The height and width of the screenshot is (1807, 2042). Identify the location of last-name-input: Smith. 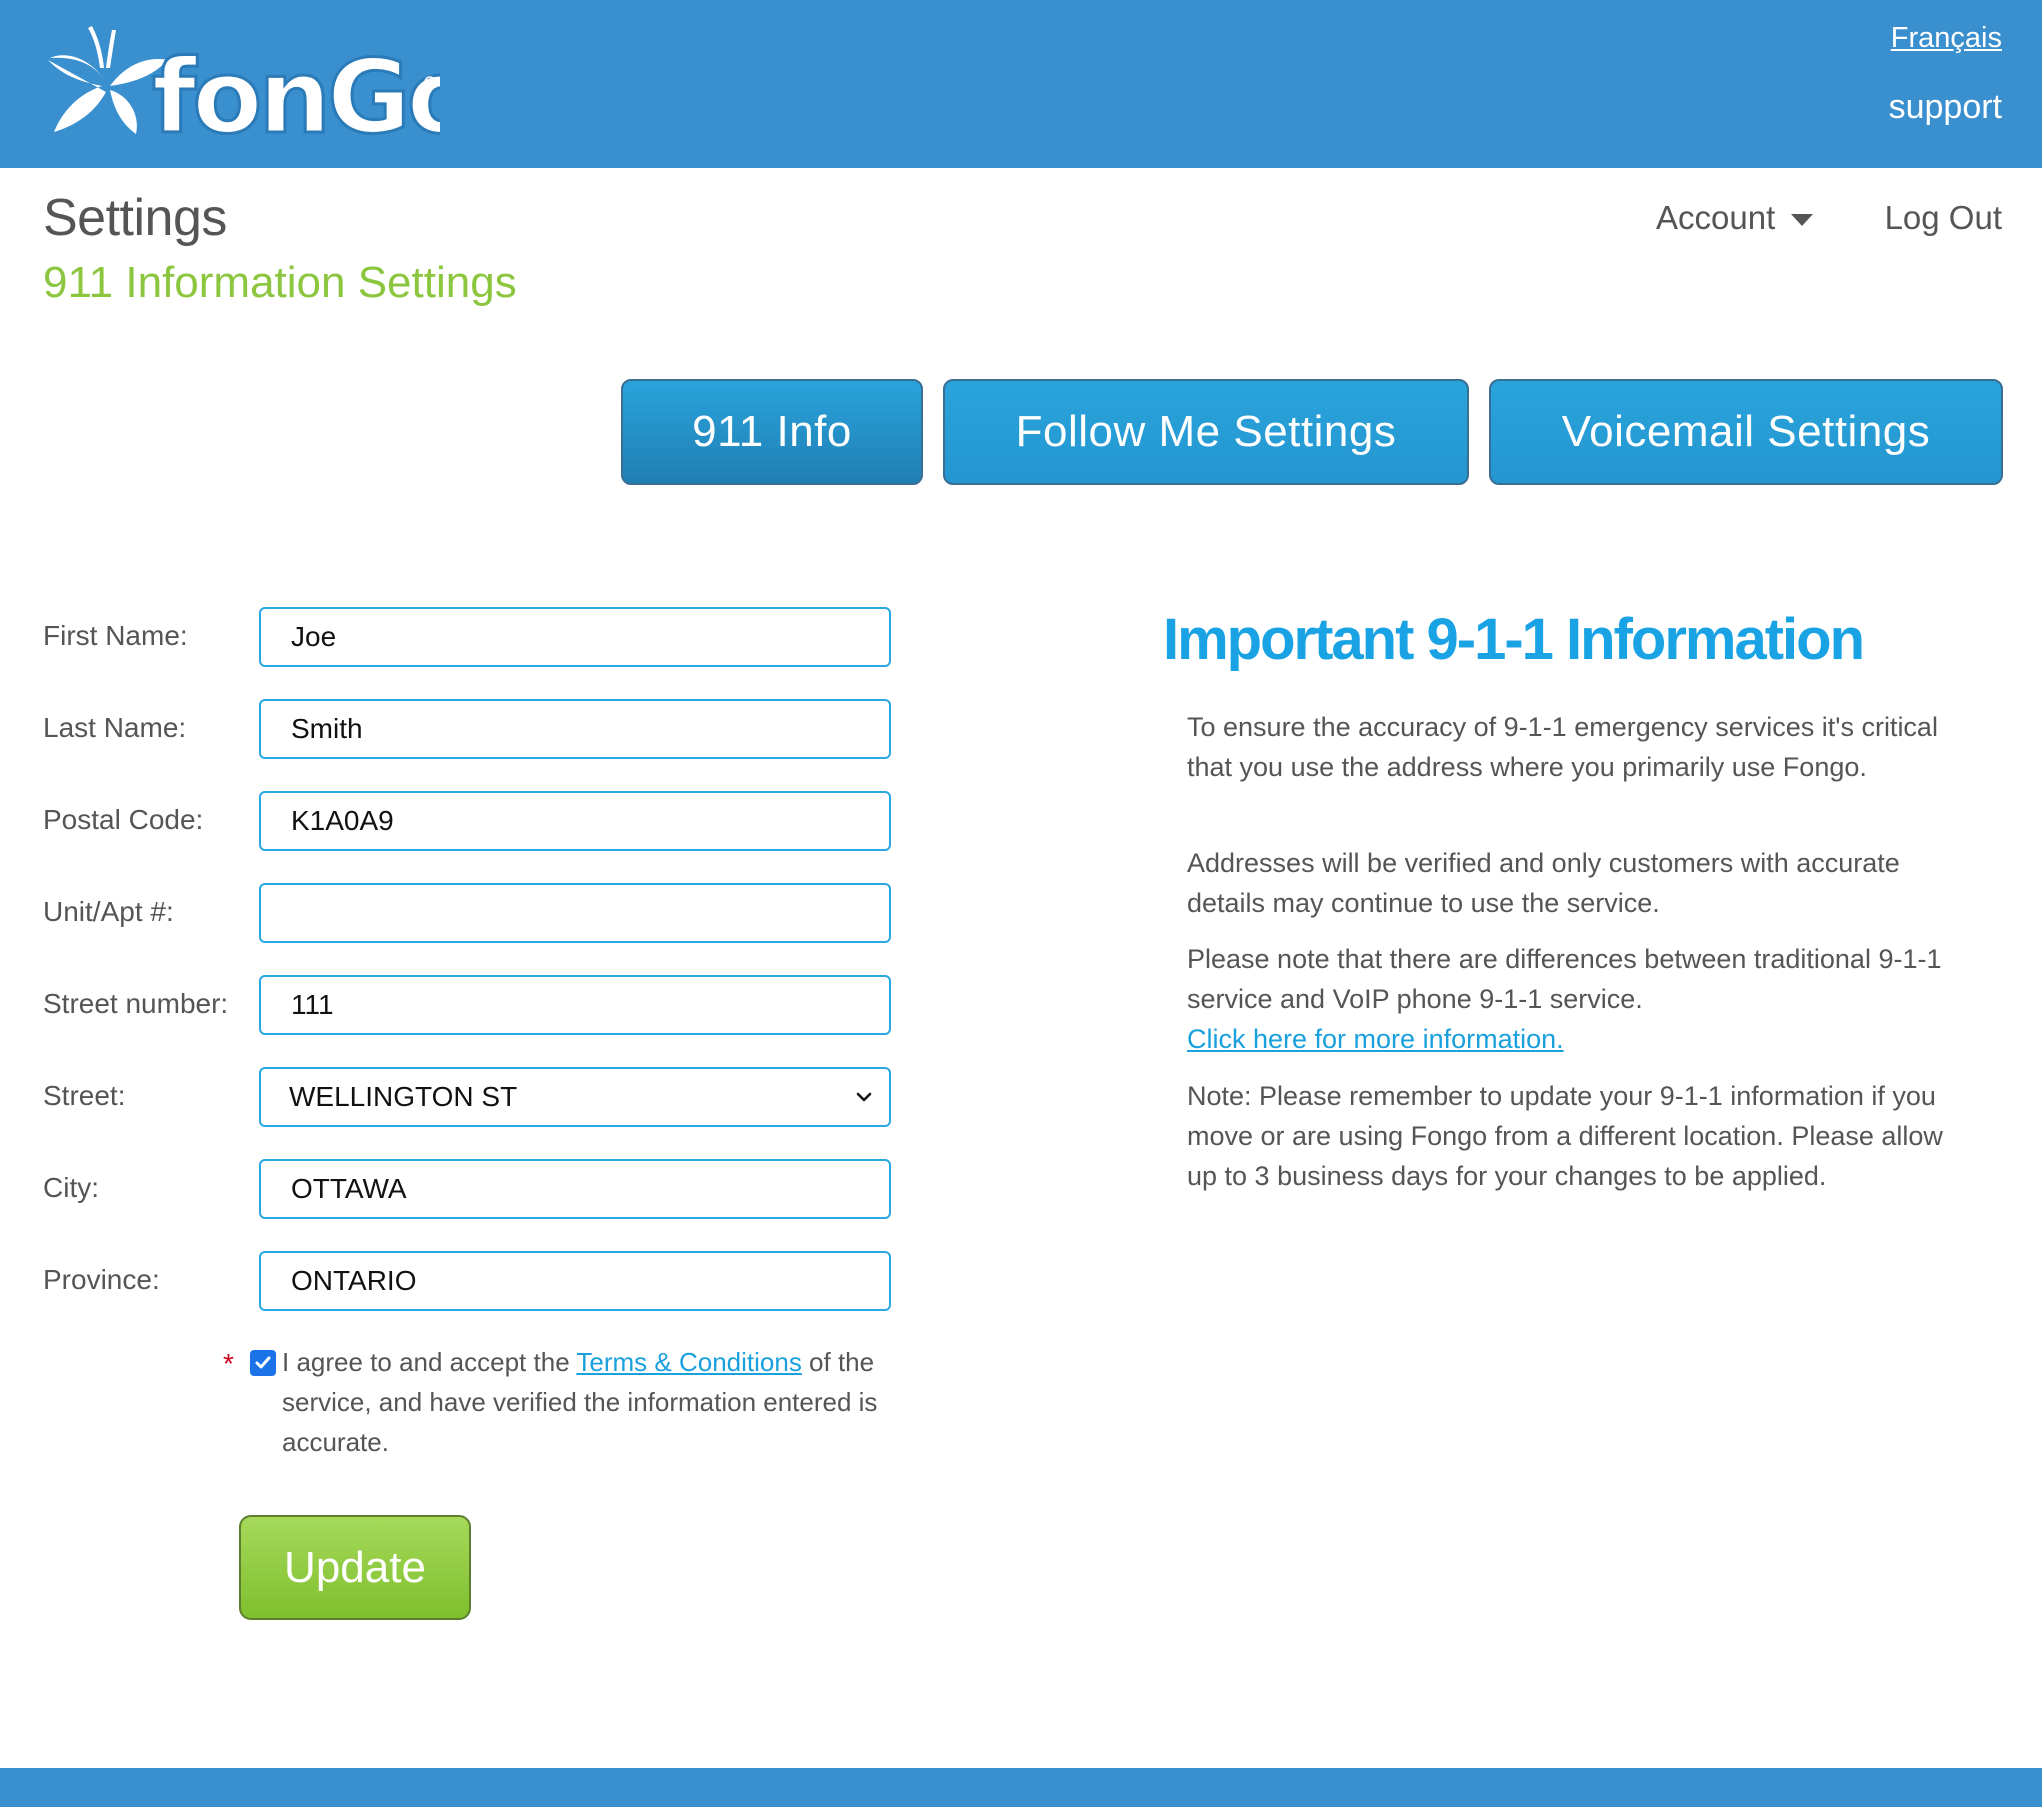
(575, 729).